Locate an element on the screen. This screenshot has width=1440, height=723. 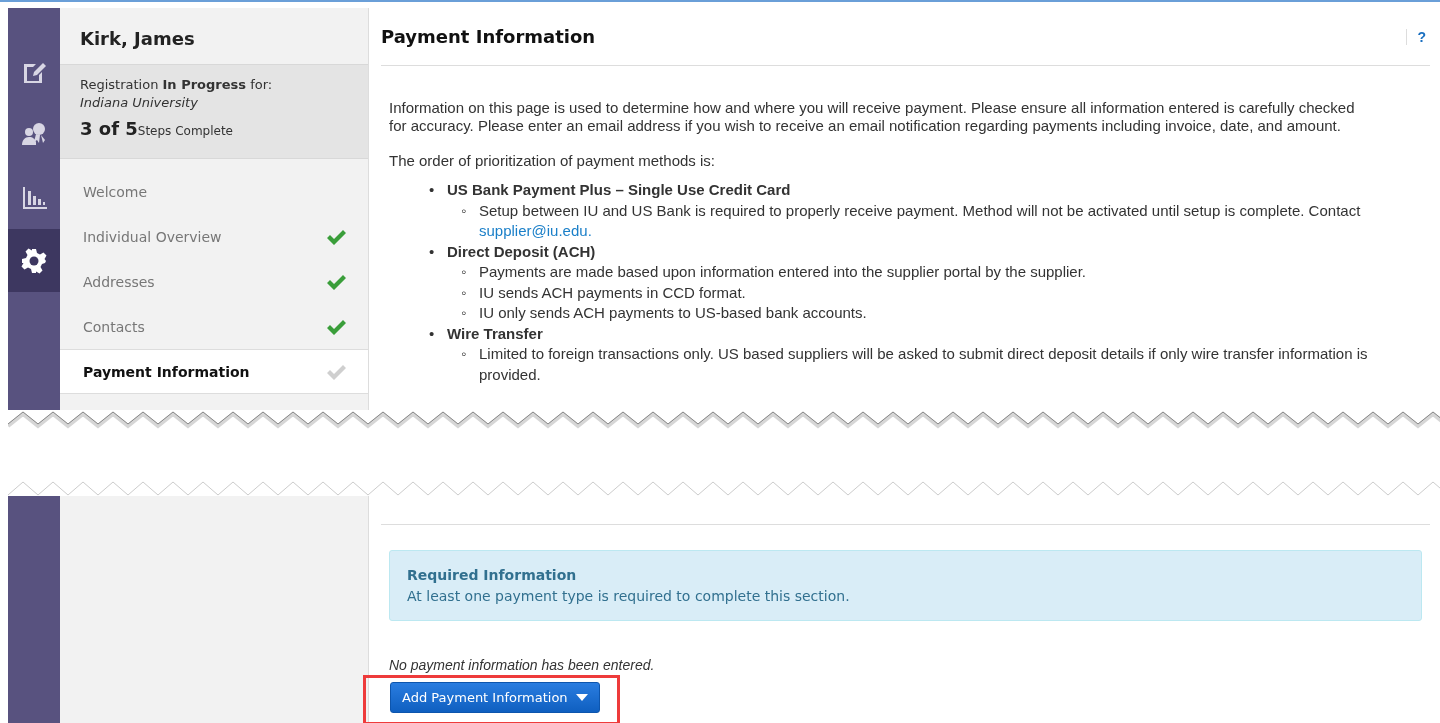
step-item: Individual Overview is located at coordinates (214, 236).